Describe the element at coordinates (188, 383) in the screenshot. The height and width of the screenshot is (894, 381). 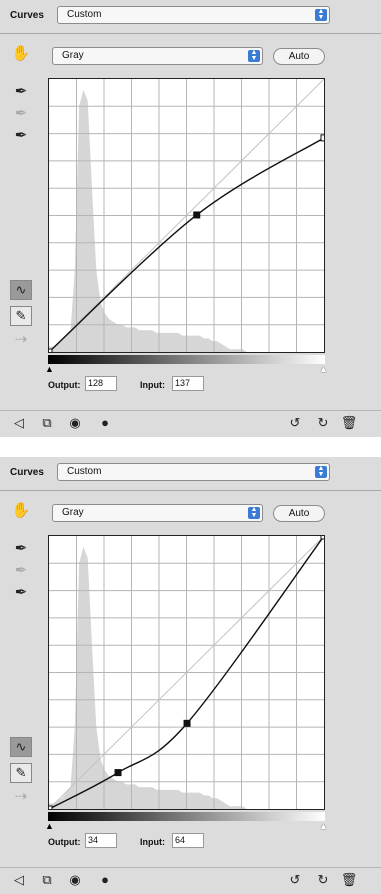
I see `input-field: 137` at that location.